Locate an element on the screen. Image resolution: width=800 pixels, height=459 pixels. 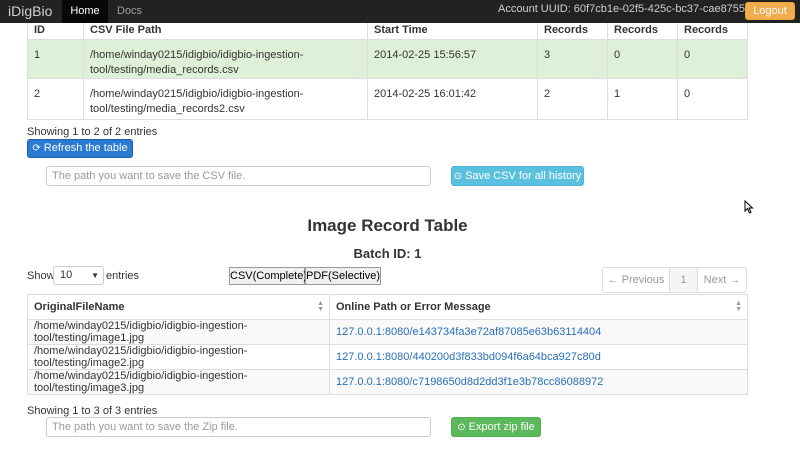
page-length-select: 10 ▼ is located at coordinates (78, 275).